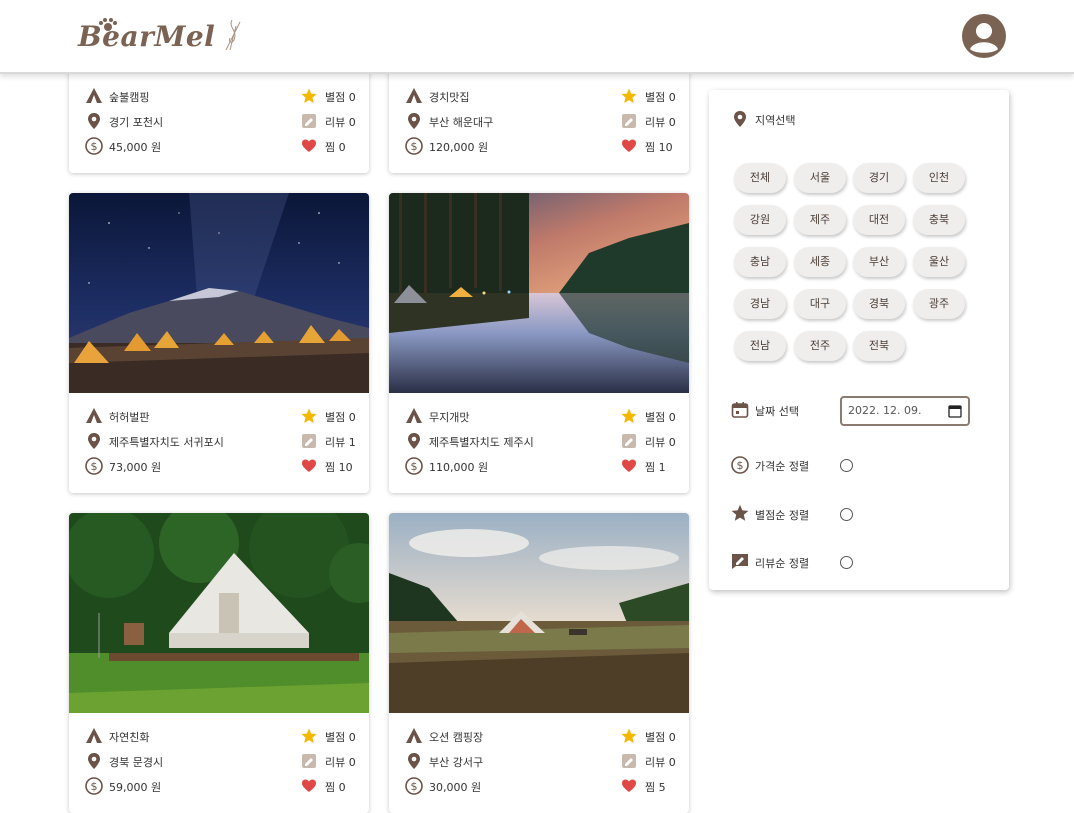  Describe the element at coordinates (820, 178) in the screenshot. I see `region-button-seoul: 서울` at that location.